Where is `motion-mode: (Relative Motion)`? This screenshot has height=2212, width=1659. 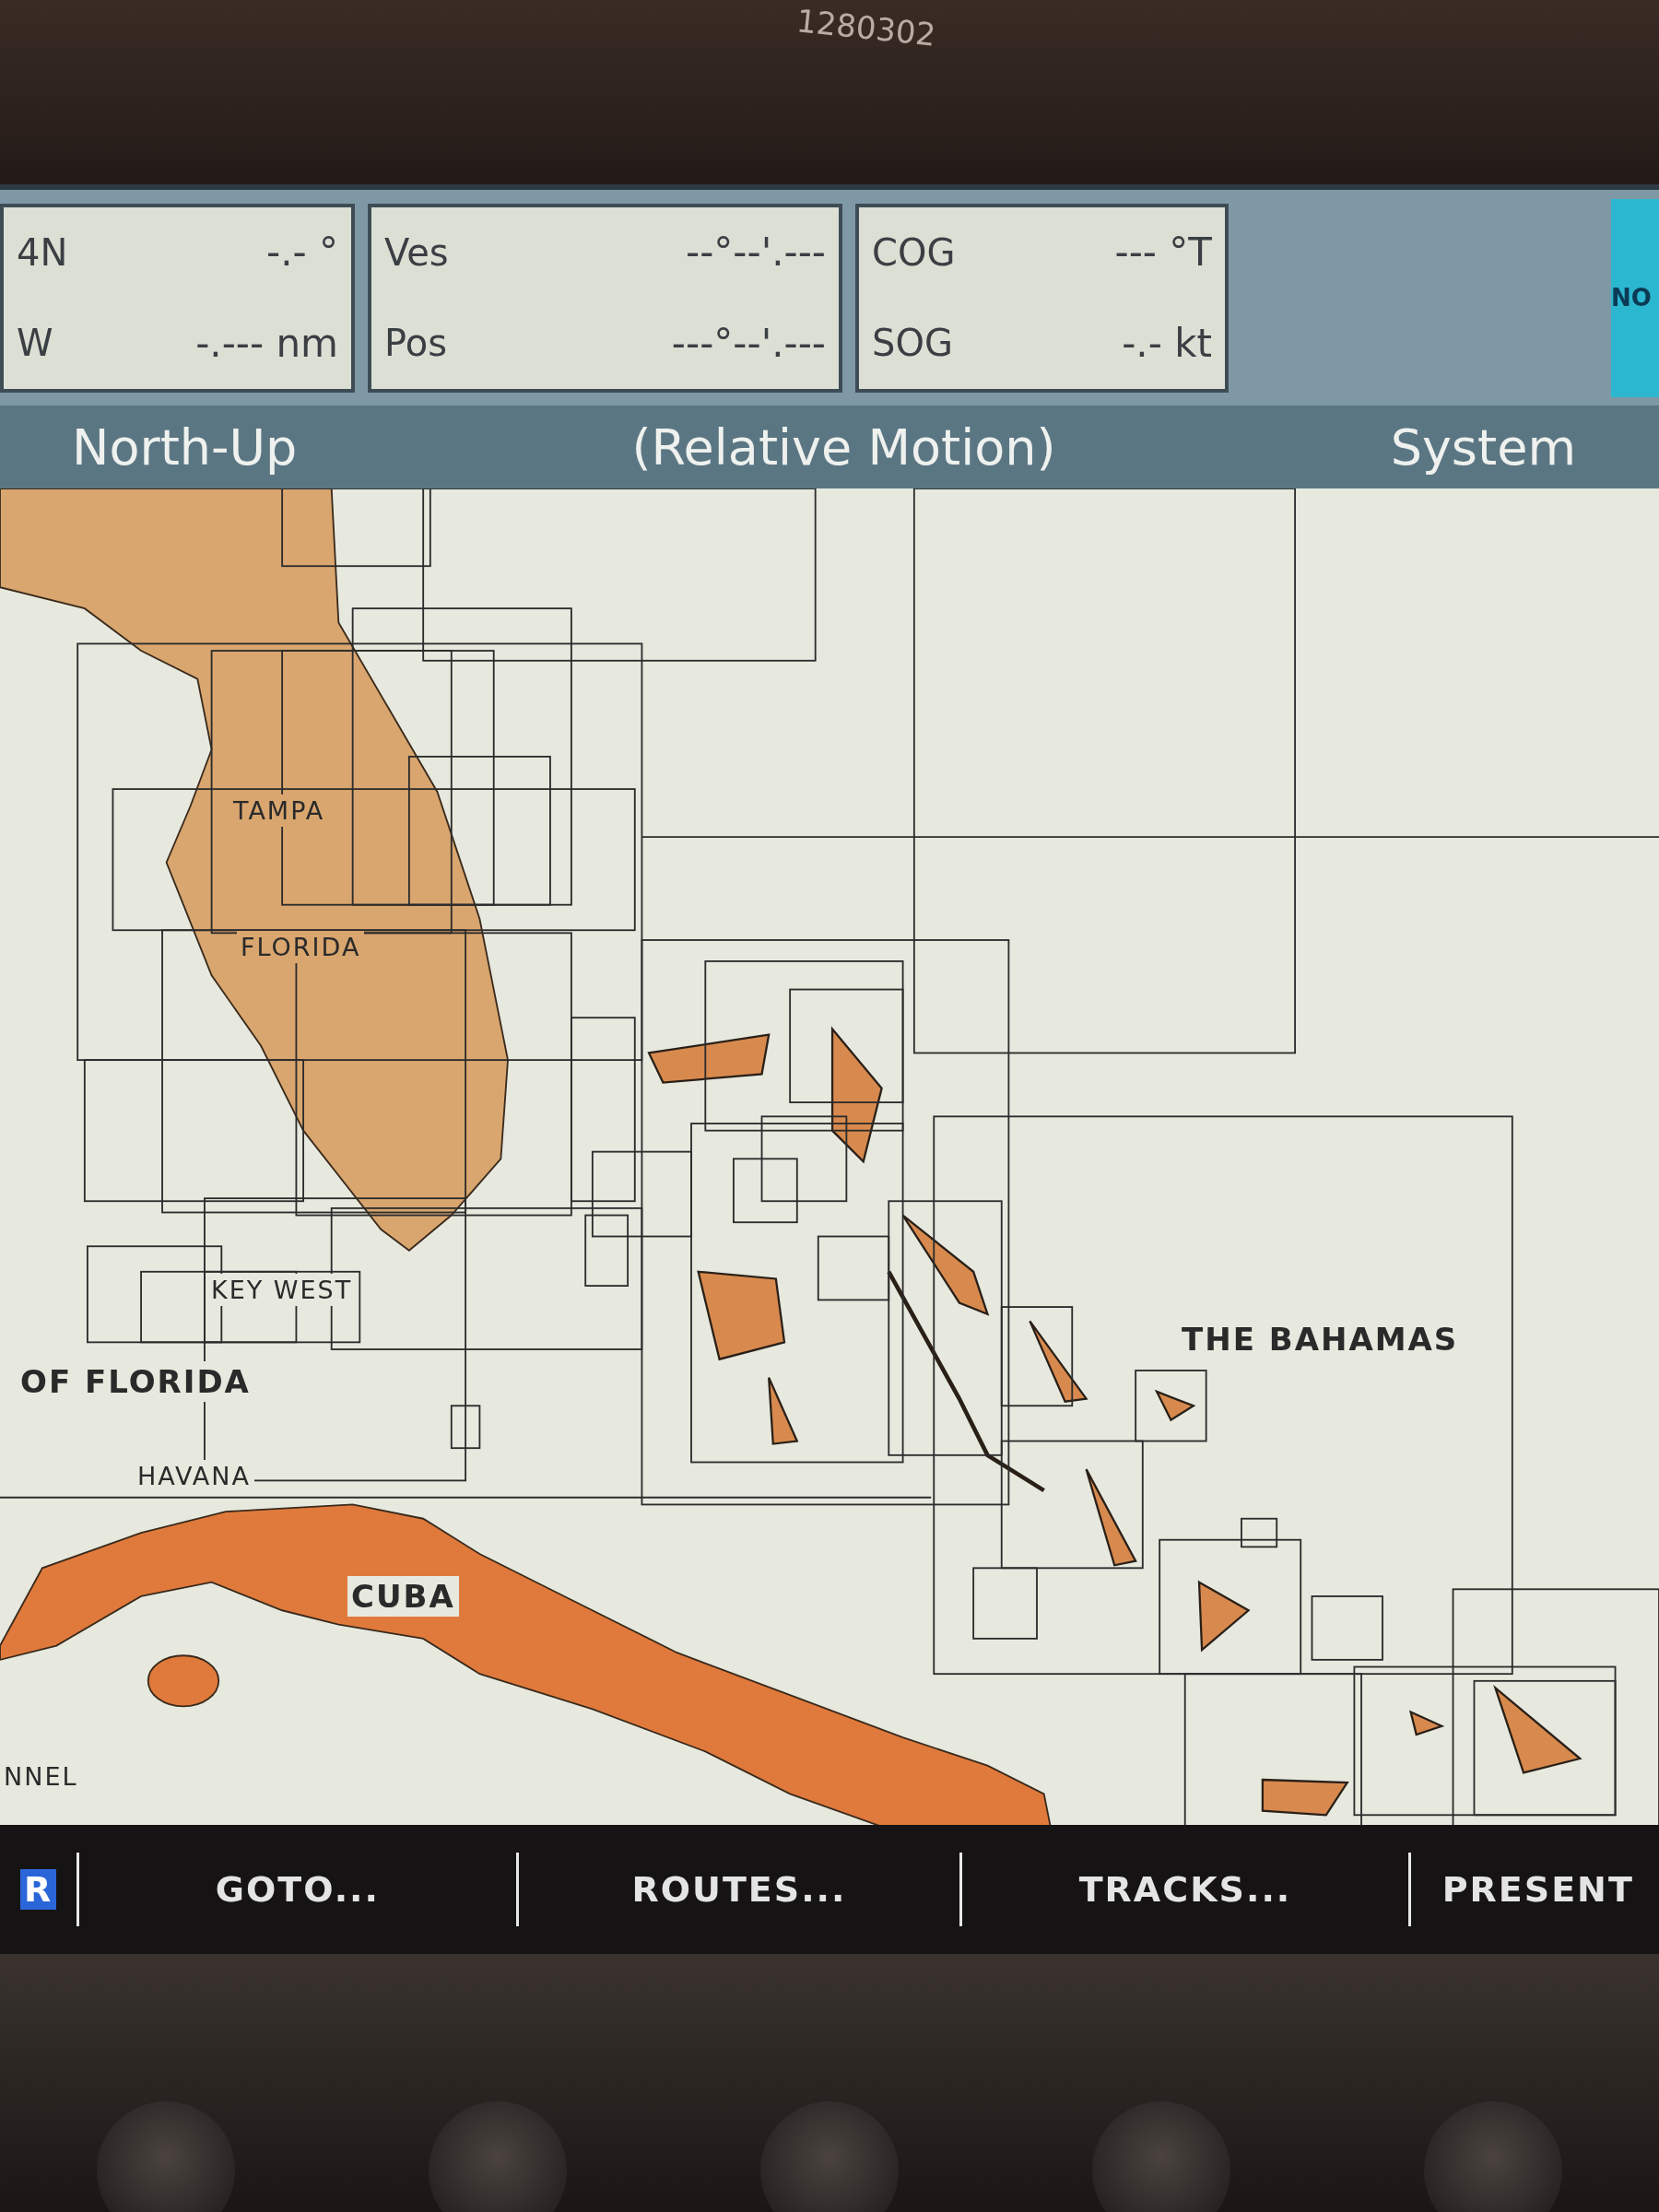
motion-mode: (Relative Motion) is located at coordinates (843, 447).